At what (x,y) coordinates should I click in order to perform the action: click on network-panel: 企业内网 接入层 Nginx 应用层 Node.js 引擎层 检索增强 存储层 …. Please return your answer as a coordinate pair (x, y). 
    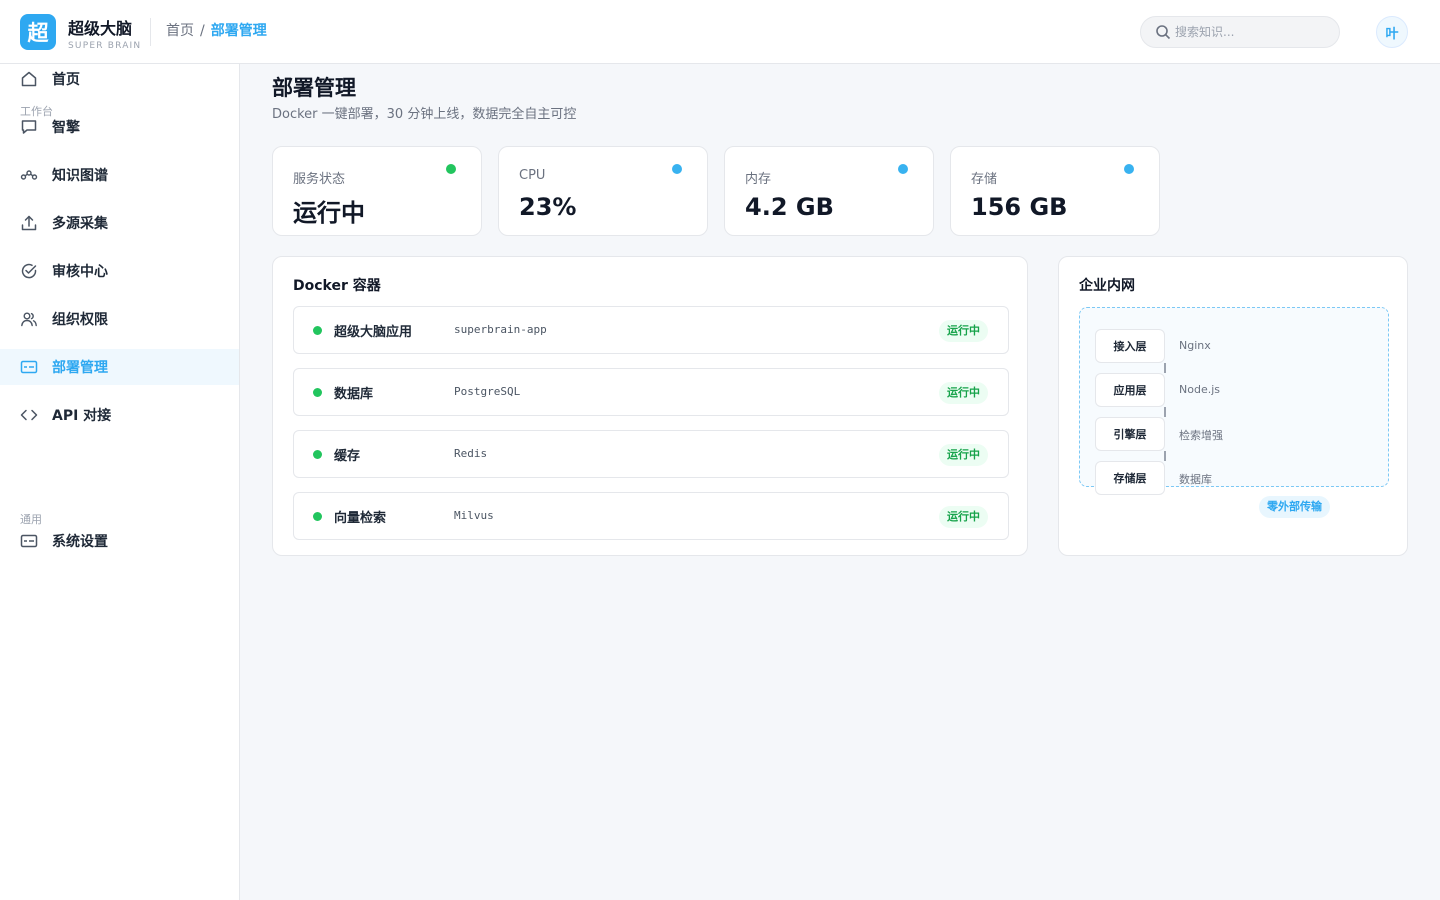
    Looking at the image, I should click on (1233, 406).